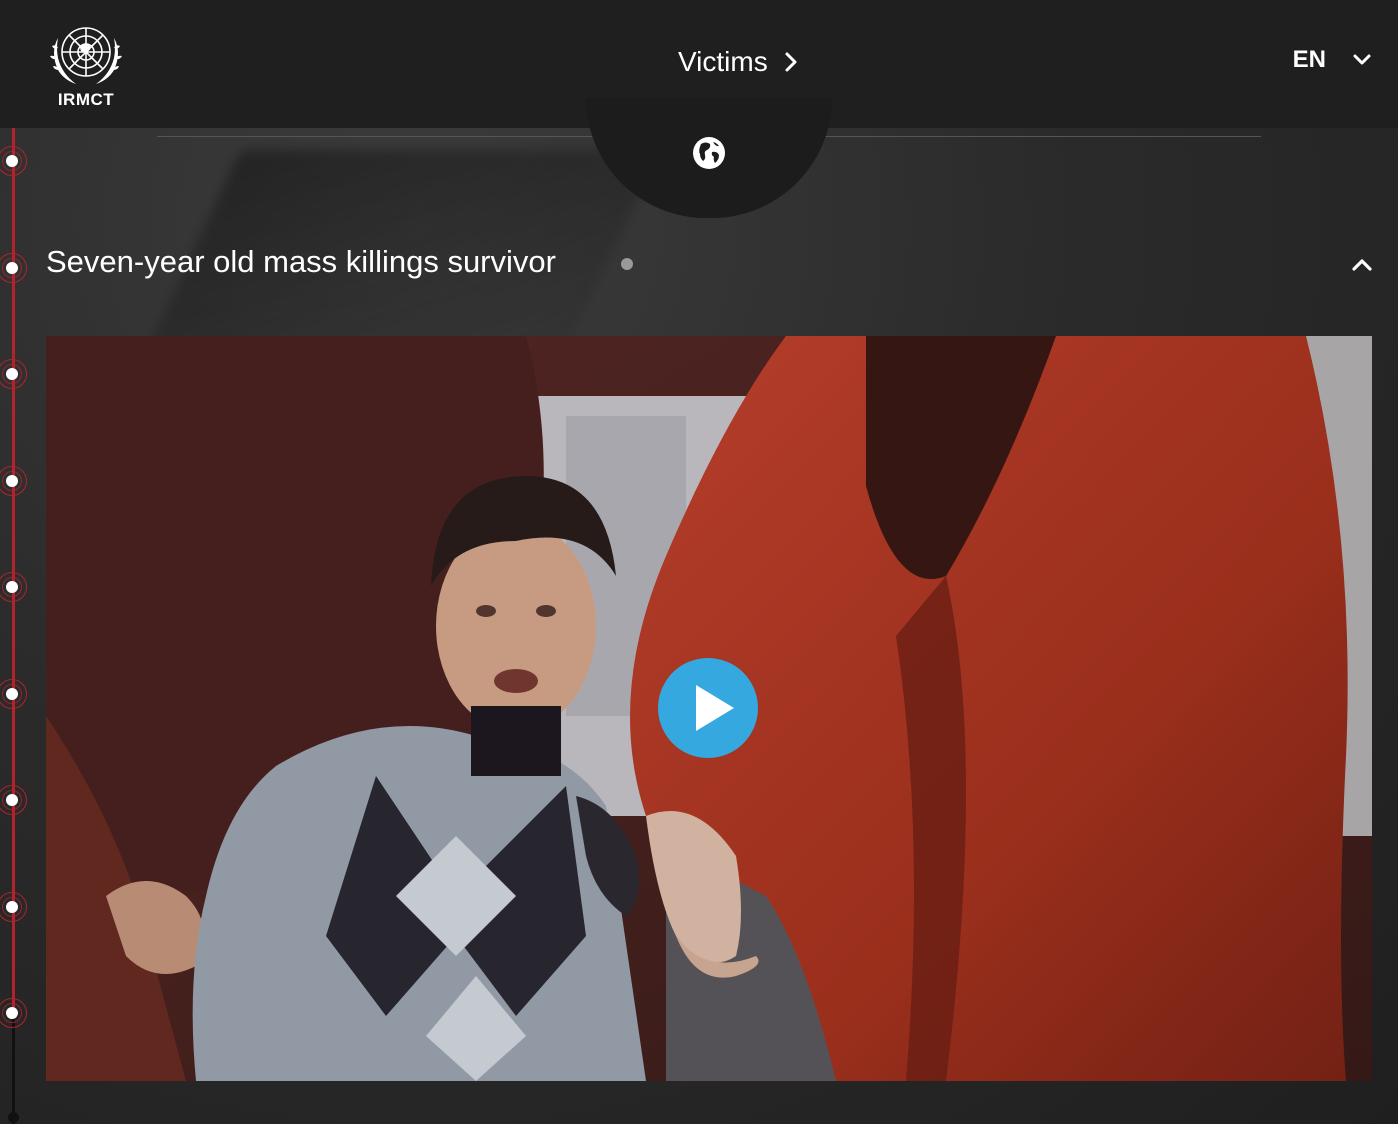  What do you see at coordinates (86, 99) in the screenshot?
I see `logo-text: IRMCT` at bounding box center [86, 99].